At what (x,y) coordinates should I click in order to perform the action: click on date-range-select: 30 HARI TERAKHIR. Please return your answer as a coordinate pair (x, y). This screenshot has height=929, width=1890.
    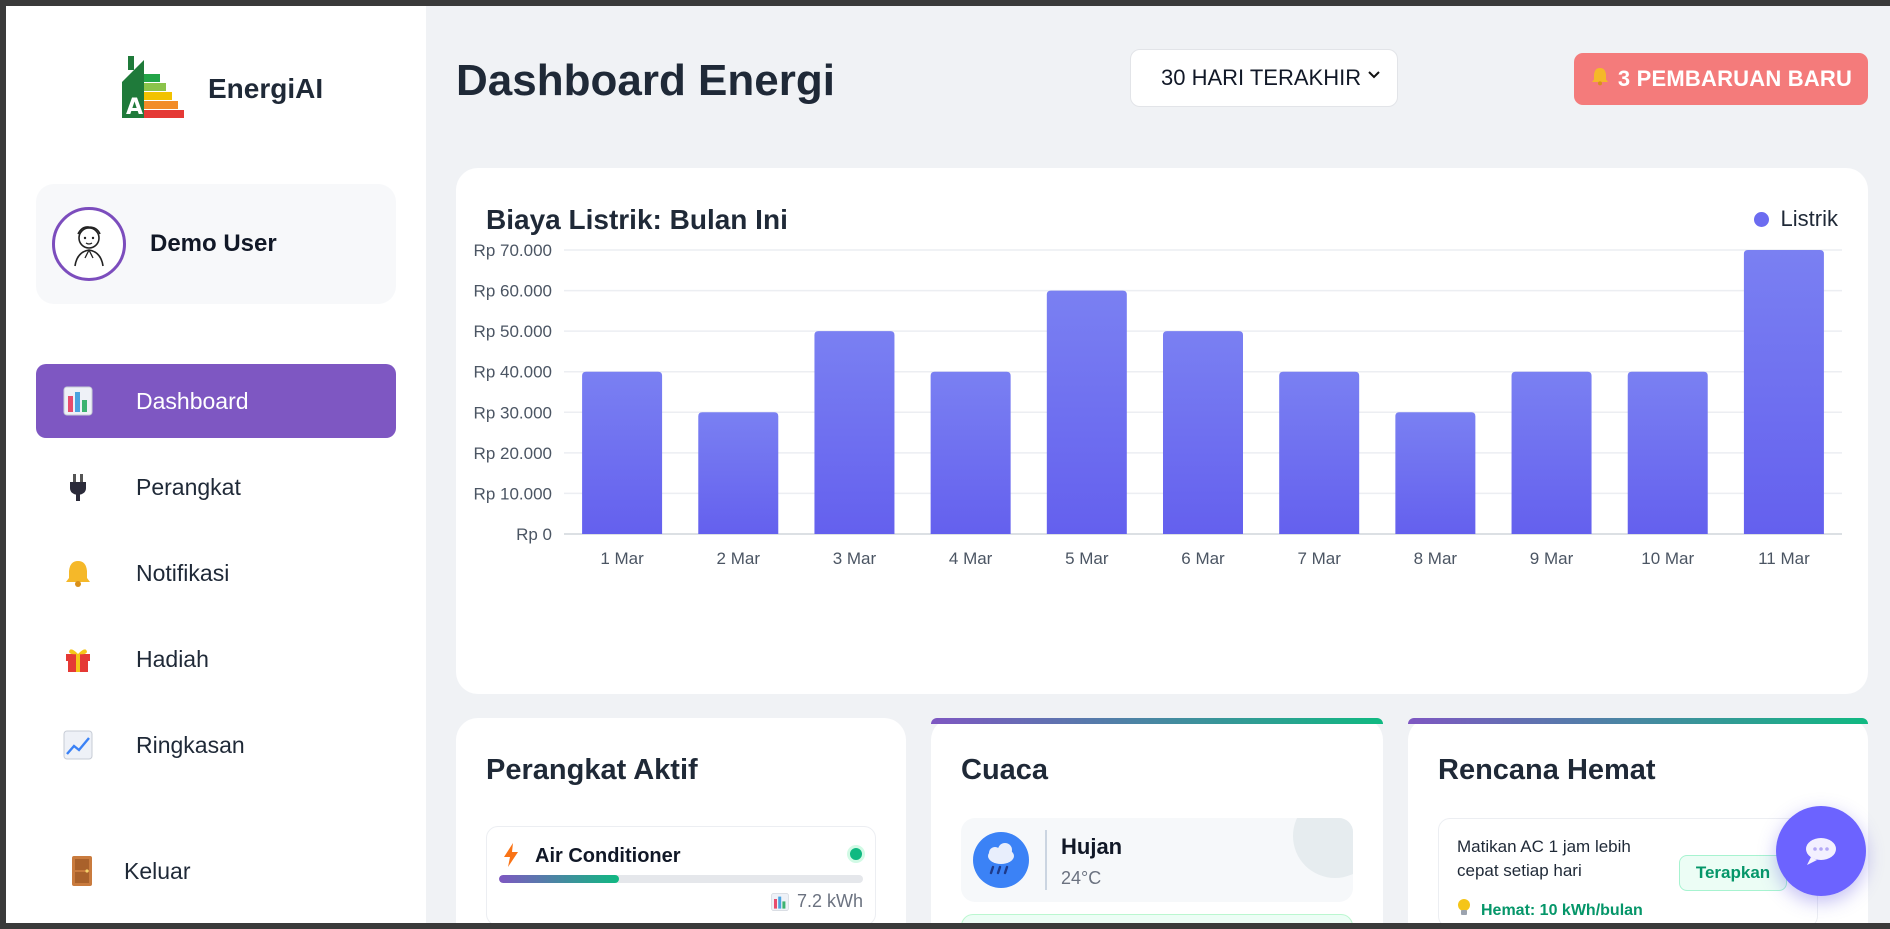
    Looking at the image, I should click on (1264, 78).